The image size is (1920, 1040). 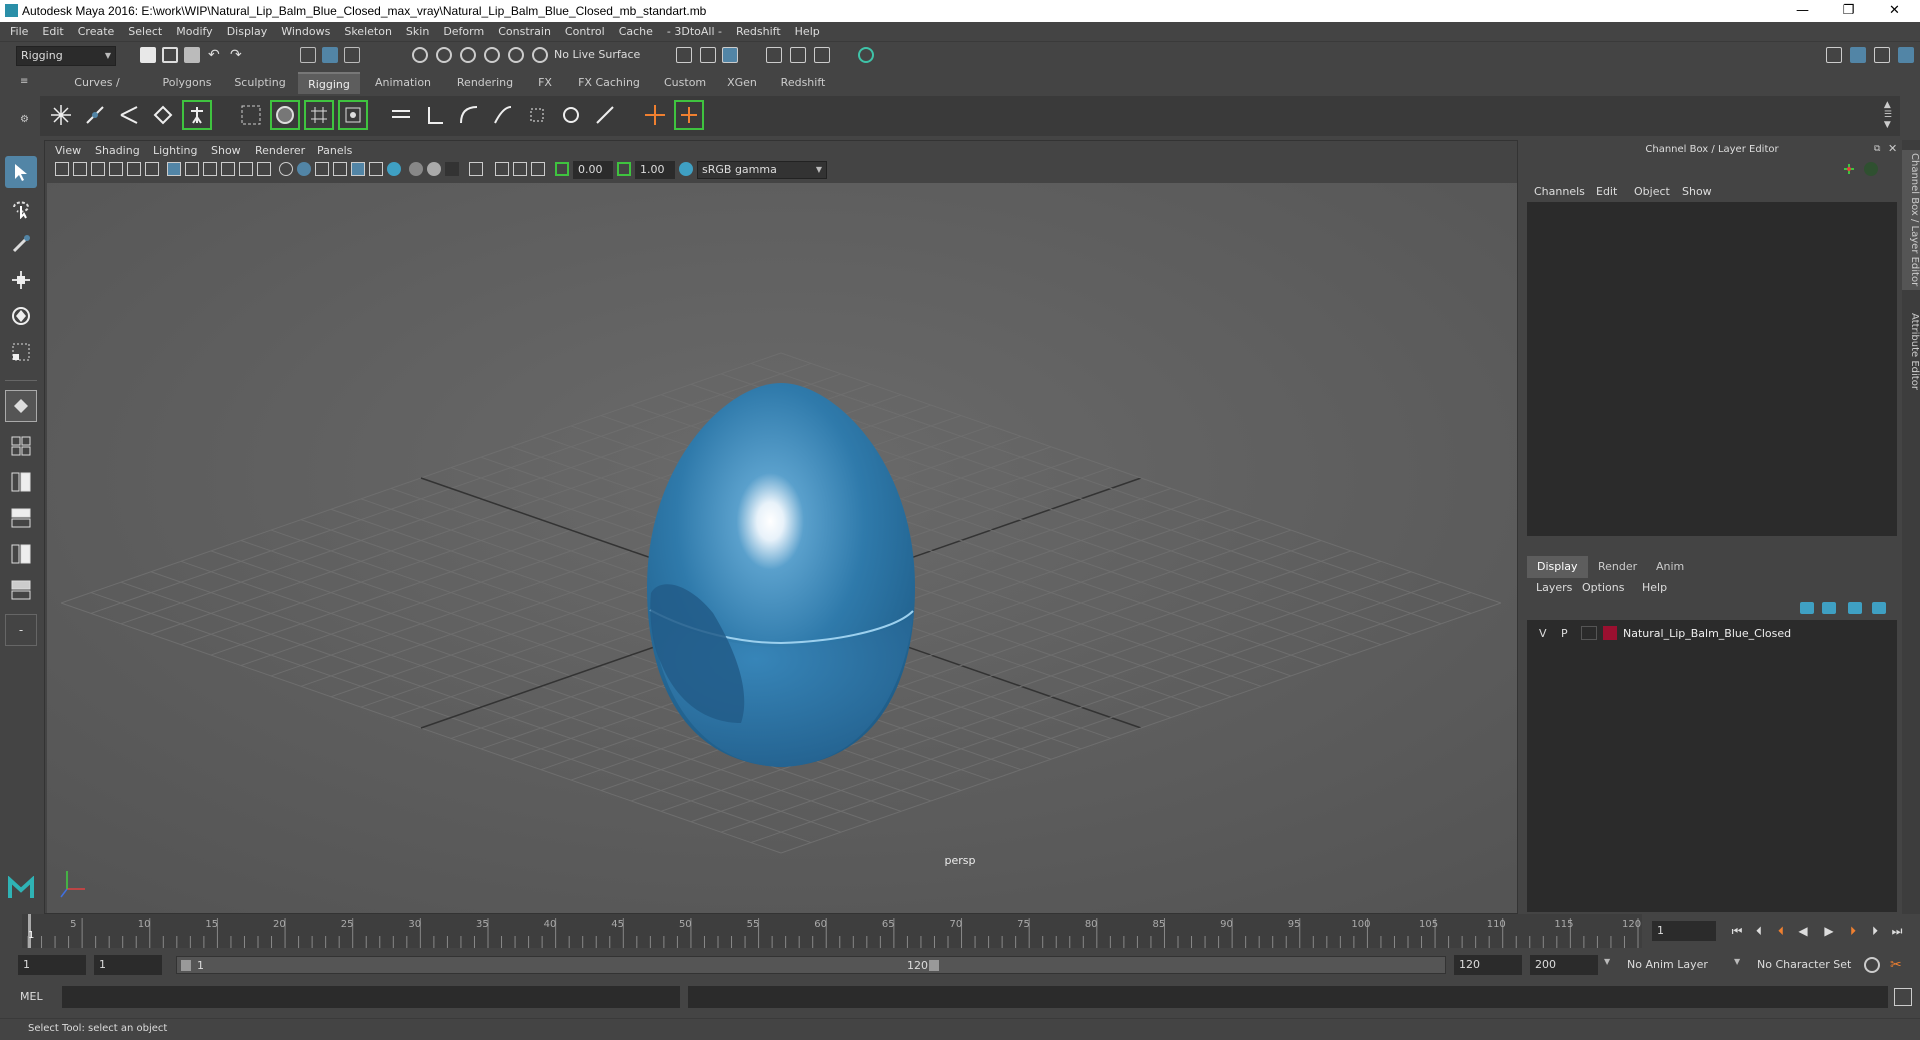 What do you see at coordinates (1654, 587) in the screenshot?
I see `le-menu-help: Help` at bounding box center [1654, 587].